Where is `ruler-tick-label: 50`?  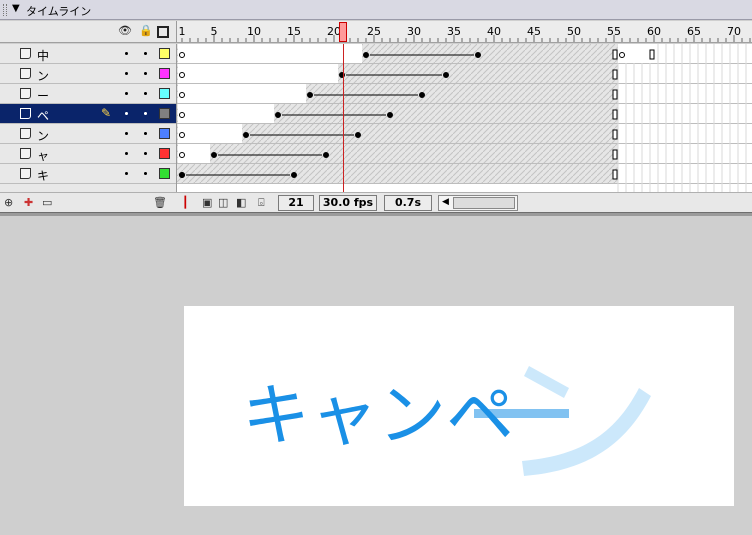 ruler-tick-label: 50 is located at coordinates (574, 31).